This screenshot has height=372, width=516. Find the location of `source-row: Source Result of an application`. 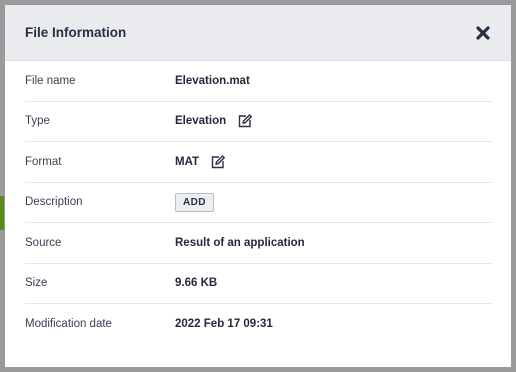

source-row: Source Result of an application is located at coordinates (259, 243).